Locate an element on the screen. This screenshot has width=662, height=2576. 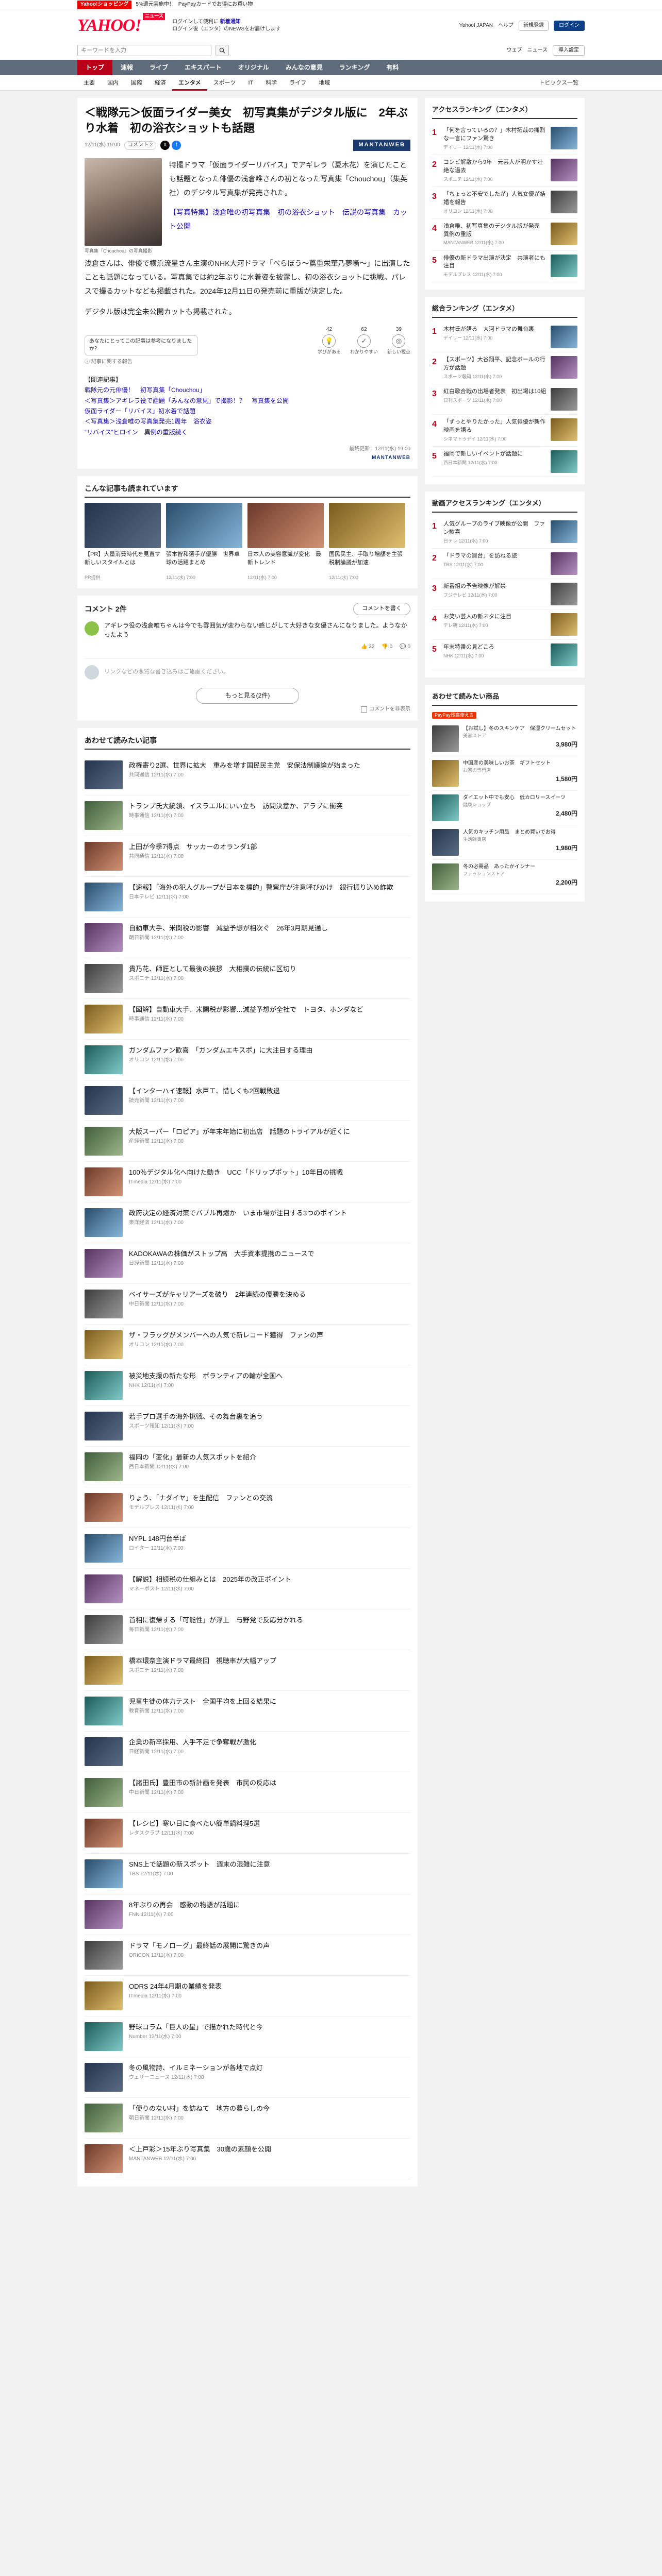
write-comment-button: コメントを書く is located at coordinates (381, 609).